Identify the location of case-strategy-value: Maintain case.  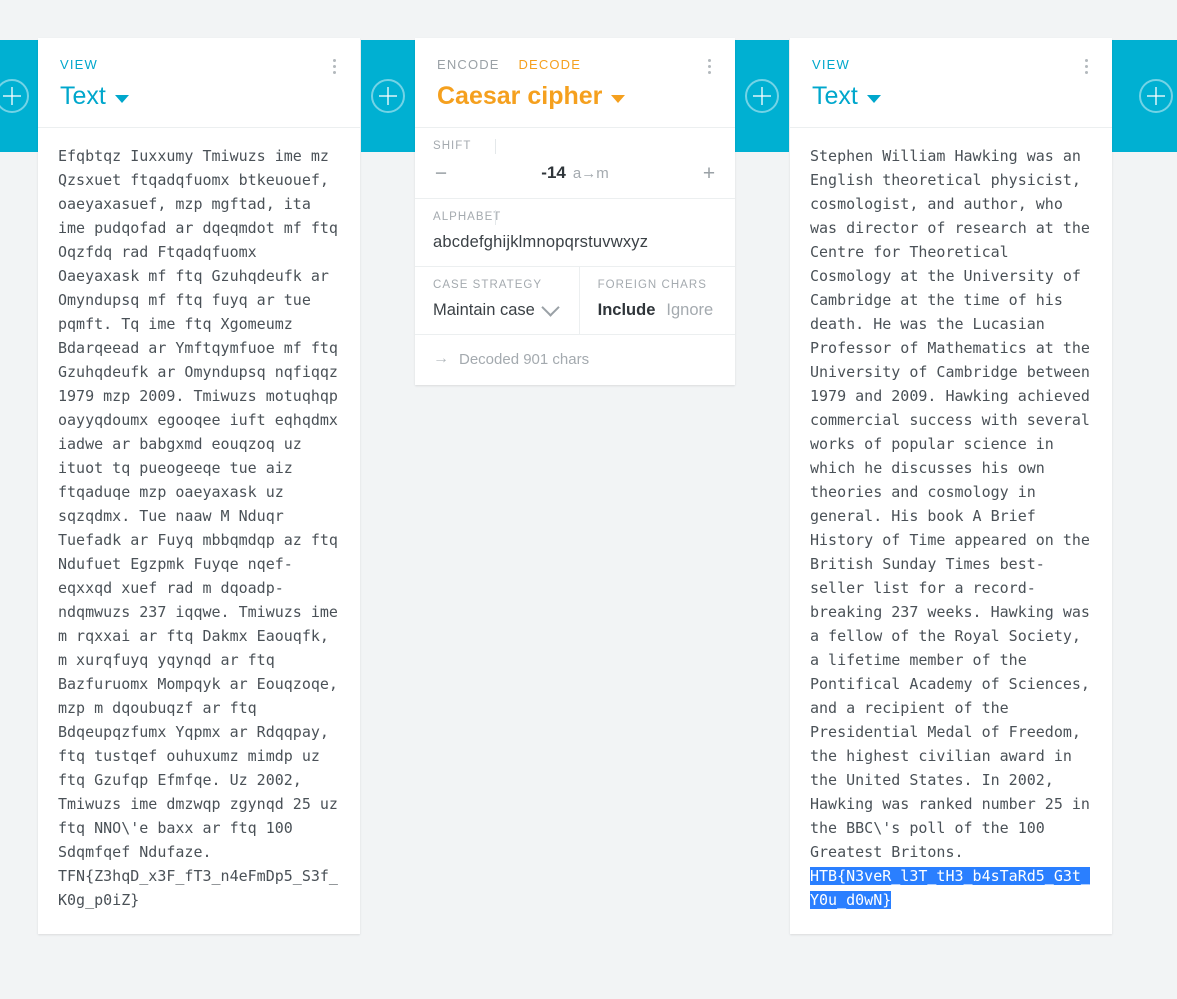
(484, 310).